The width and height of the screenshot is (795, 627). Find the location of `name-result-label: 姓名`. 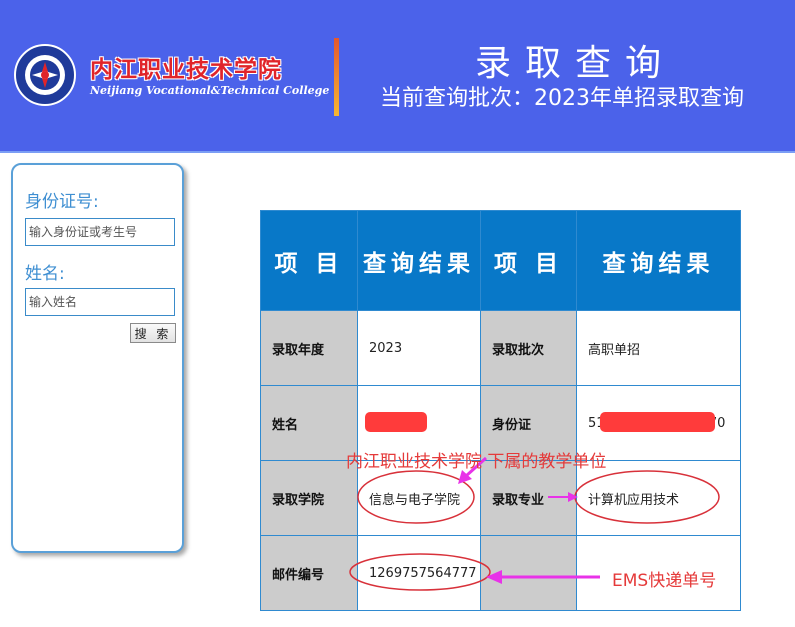

name-result-label: 姓名 is located at coordinates (309, 423).